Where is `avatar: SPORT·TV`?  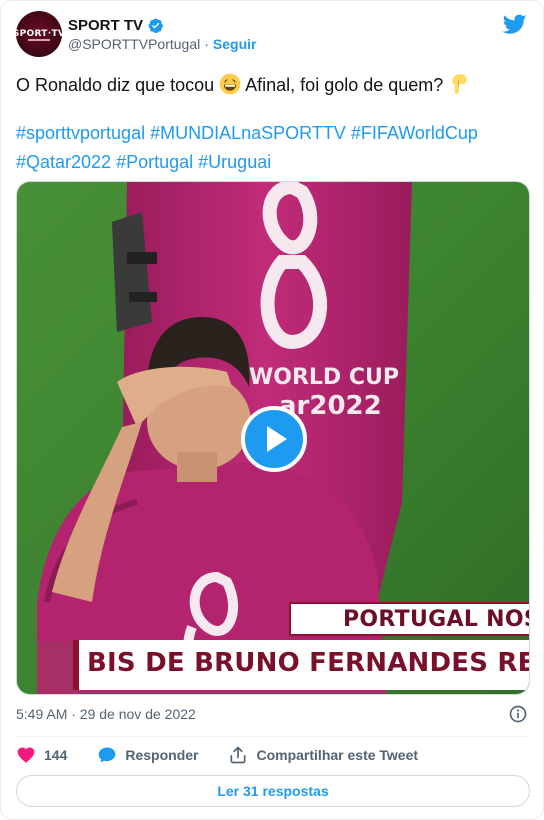 avatar: SPORT·TV is located at coordinates (39, 34).